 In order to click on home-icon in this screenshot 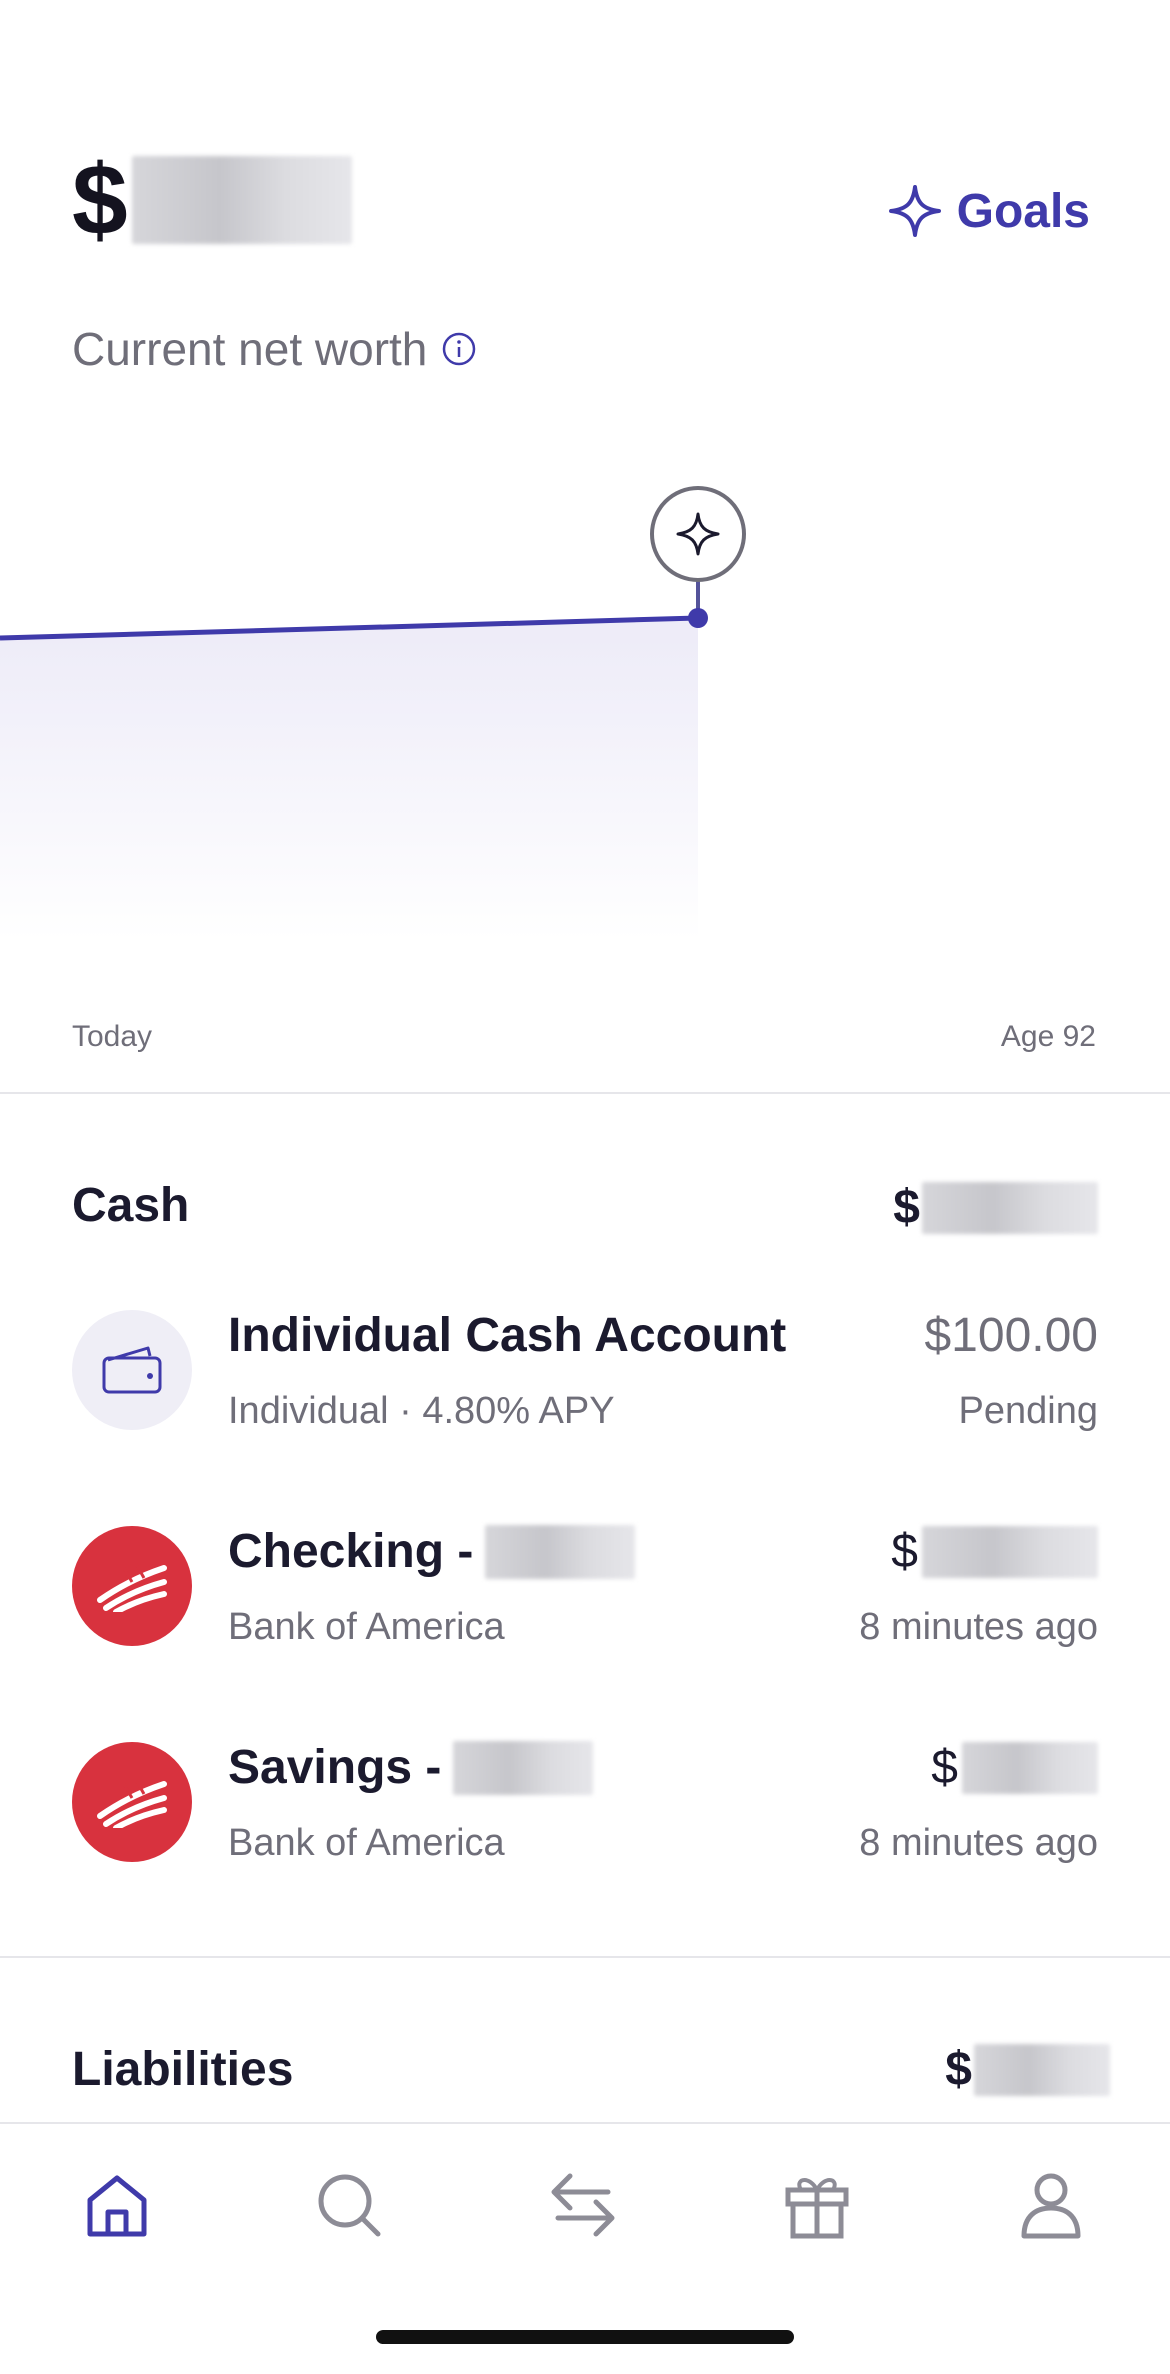, I will do `click(117, 2206)`.